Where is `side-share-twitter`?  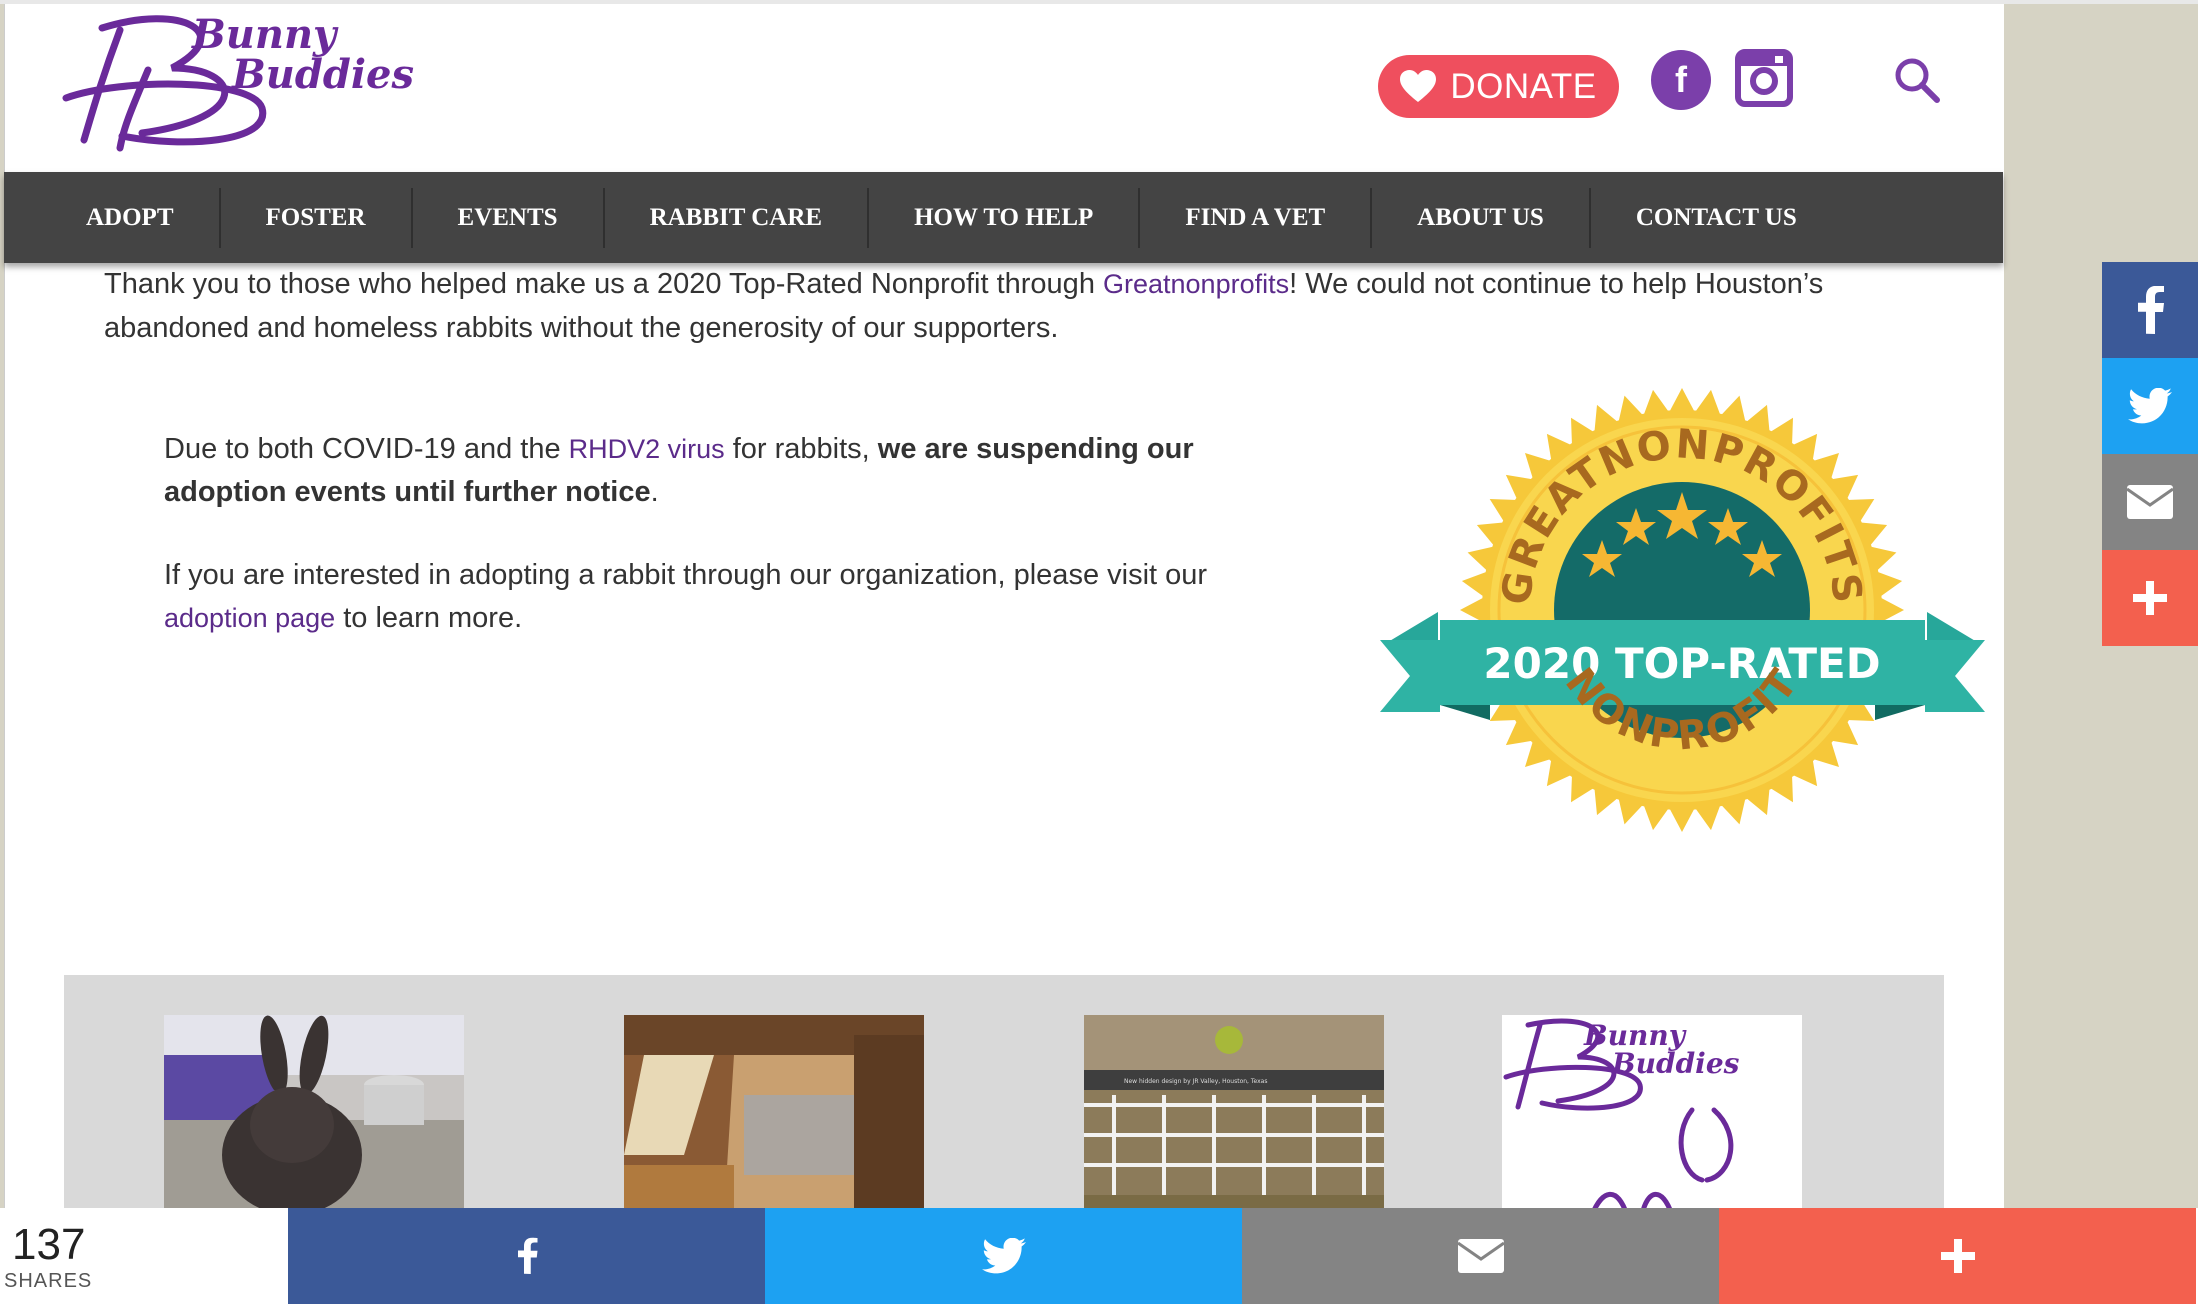
side-share-twitter is located at coordinates (2150, 406).